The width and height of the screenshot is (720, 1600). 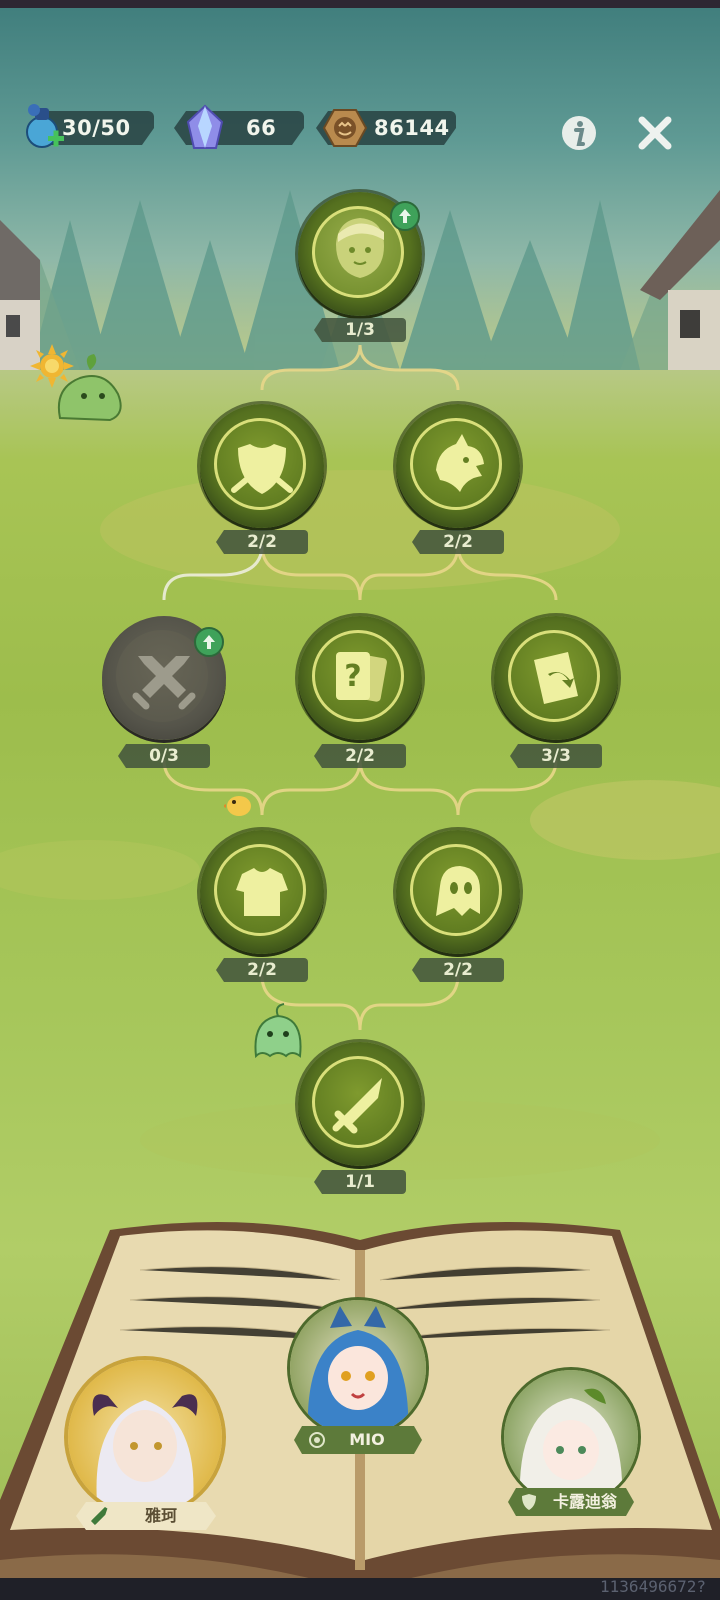 I want to click on skill-count-sword: 1/1, so click(x=360, y=1182).